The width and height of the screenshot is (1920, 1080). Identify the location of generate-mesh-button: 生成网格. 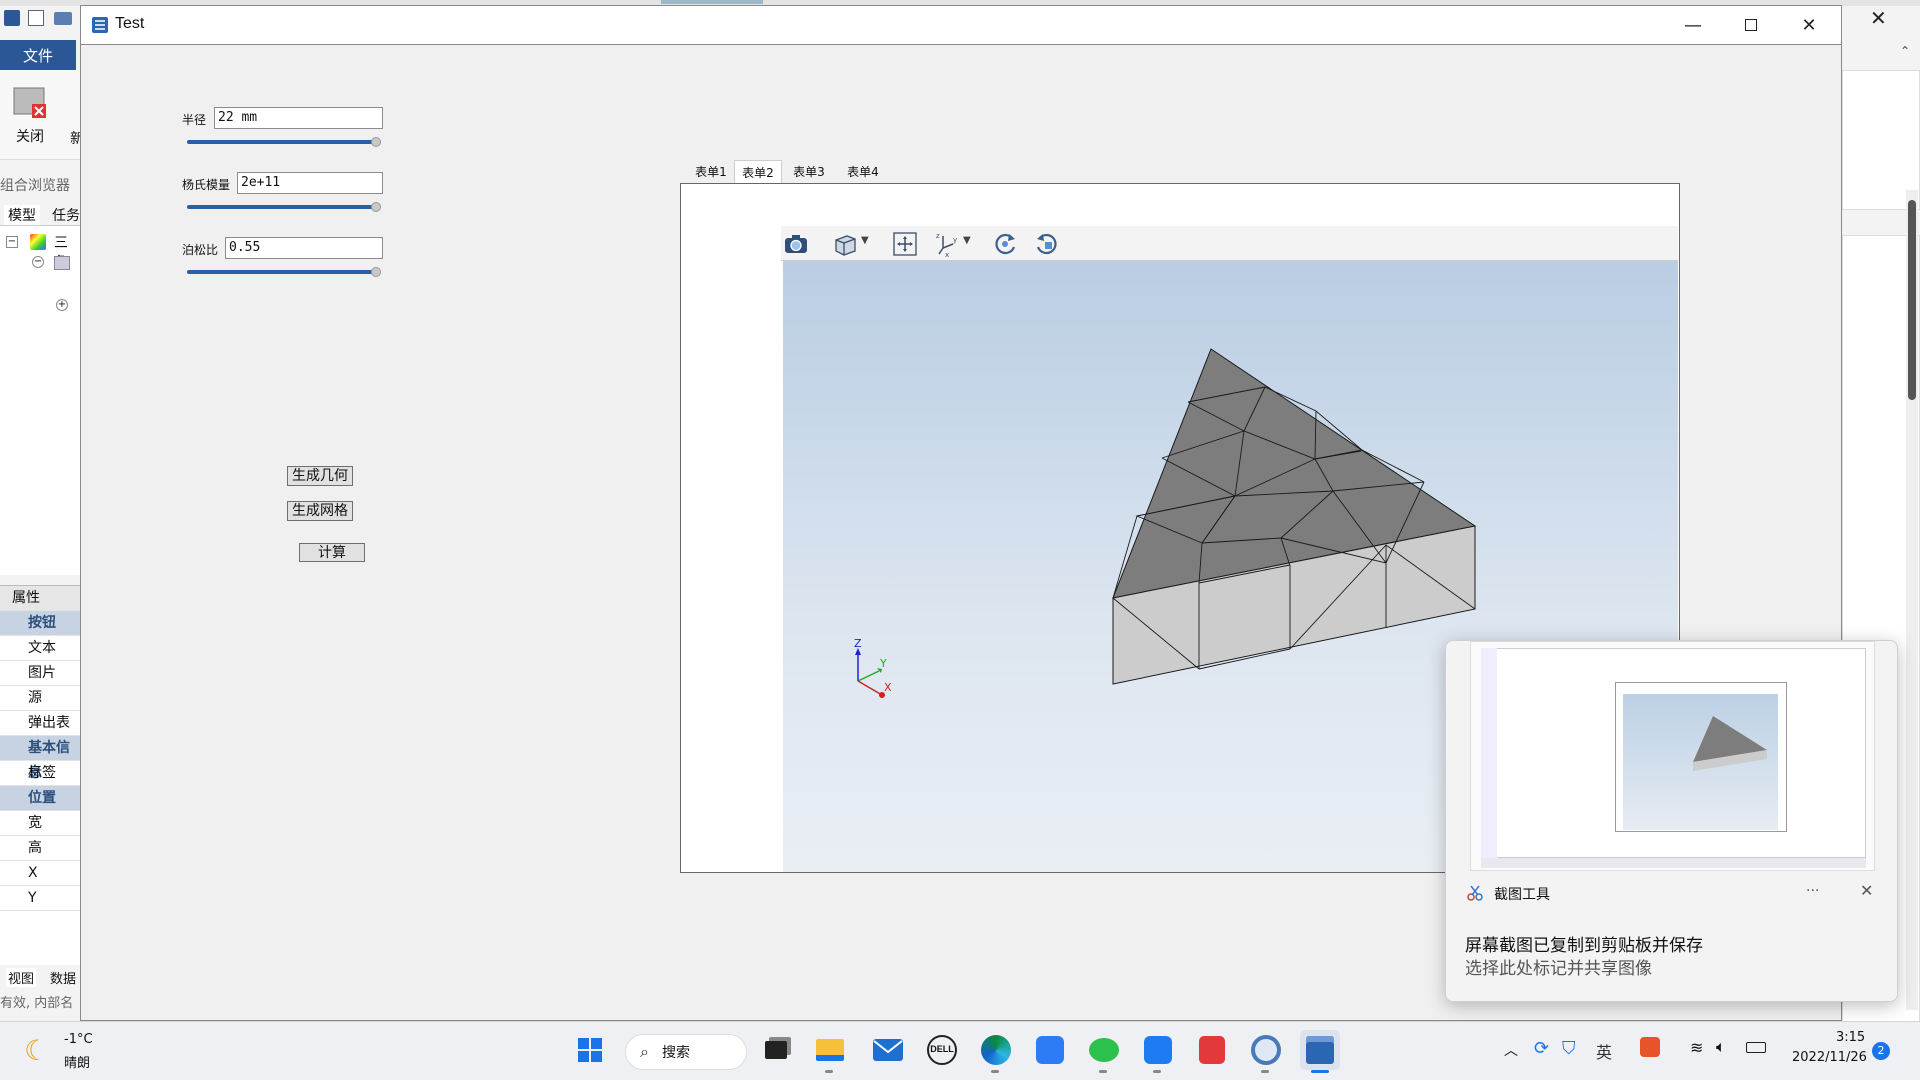
(320, 511).